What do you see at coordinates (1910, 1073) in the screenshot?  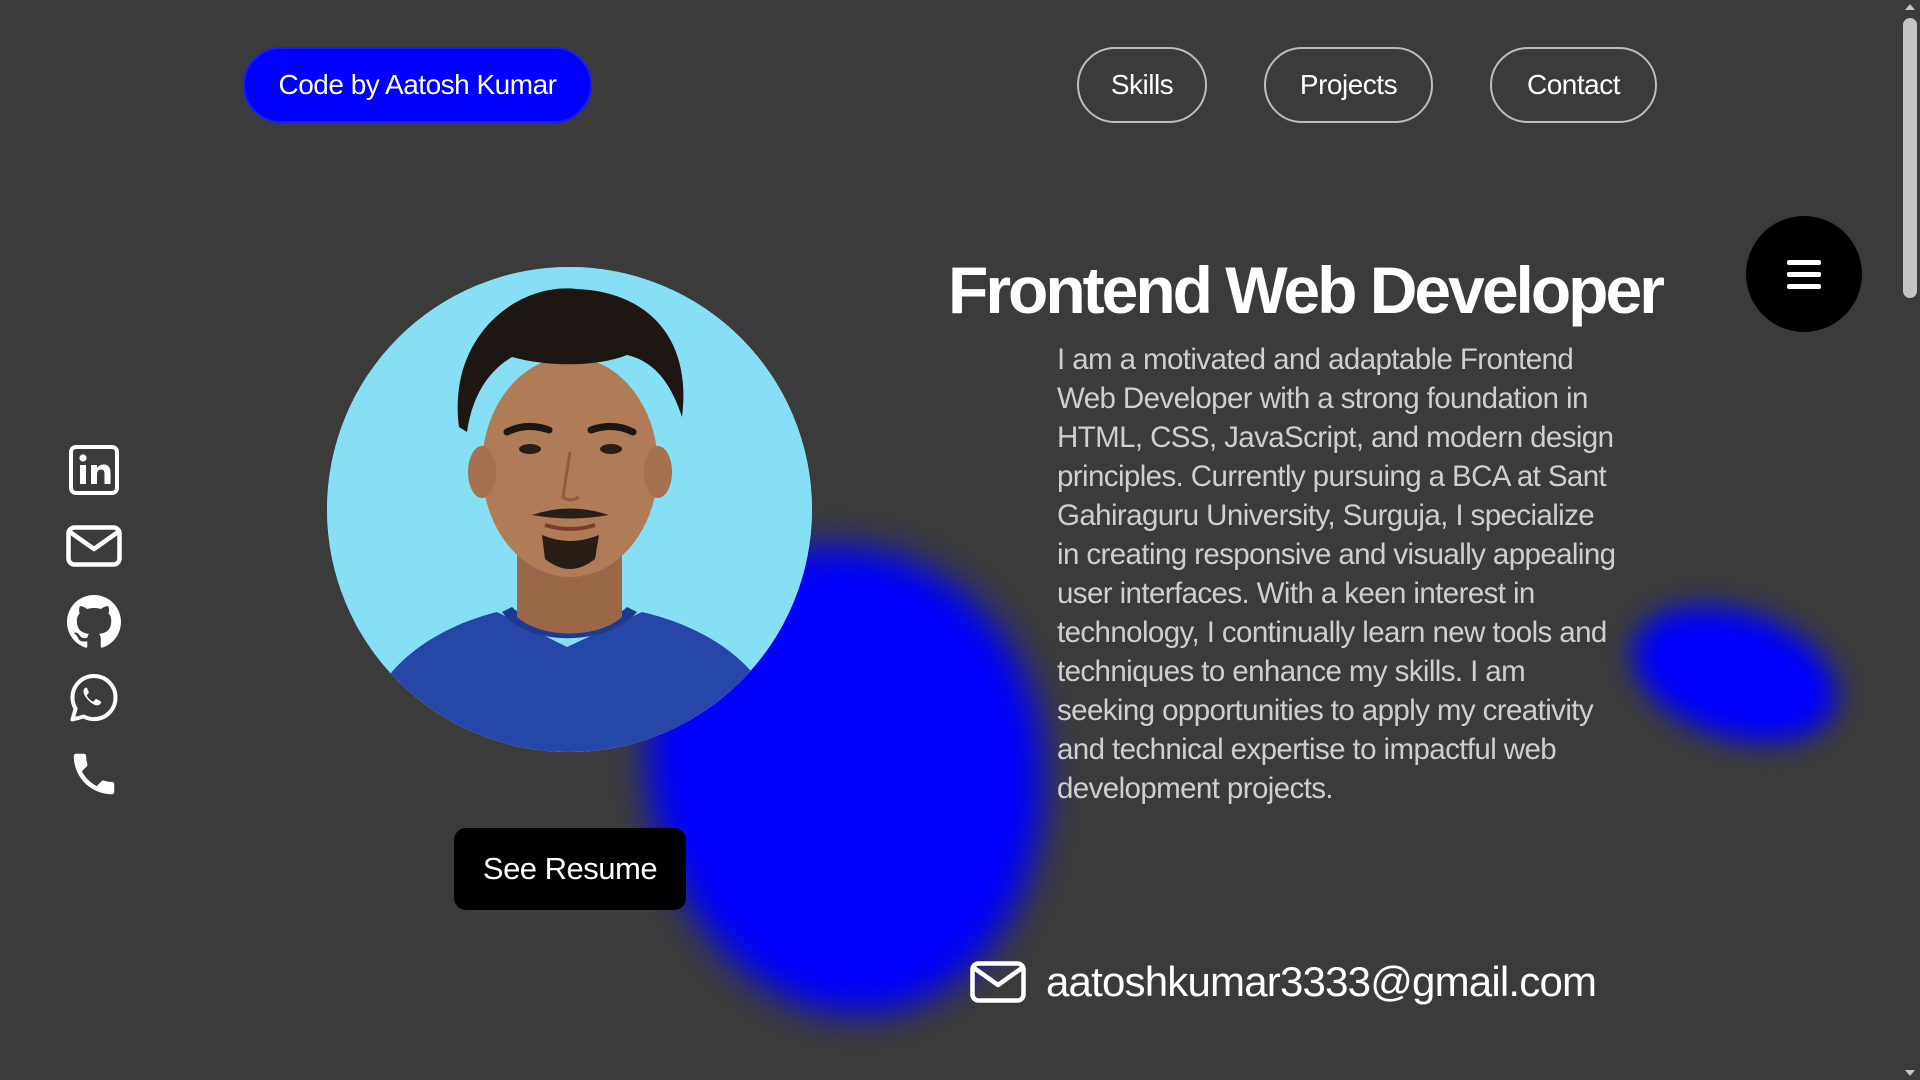 I see `scroll-down-arrow-icon` at bounding box center [1910, 1073].